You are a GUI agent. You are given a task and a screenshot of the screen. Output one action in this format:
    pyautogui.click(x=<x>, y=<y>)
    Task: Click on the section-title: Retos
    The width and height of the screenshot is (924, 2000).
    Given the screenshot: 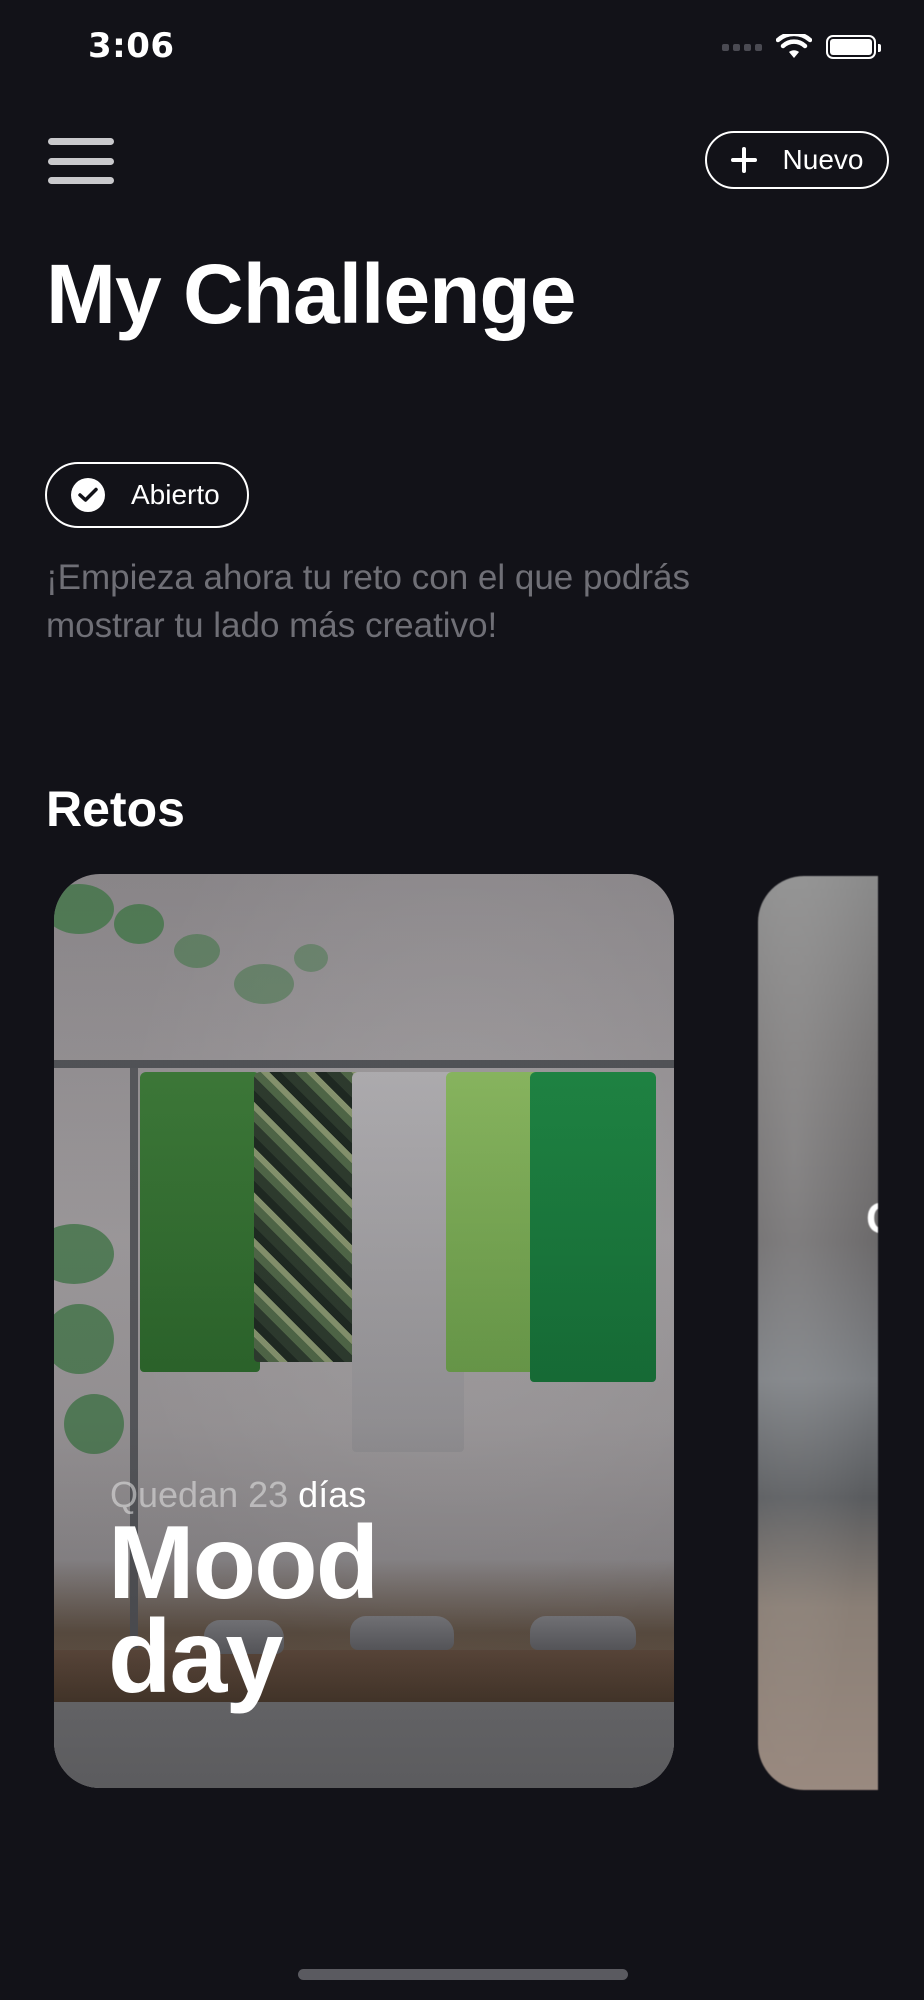 What is the action you would take?
    pyautogui.click(x=115, y=809)
    